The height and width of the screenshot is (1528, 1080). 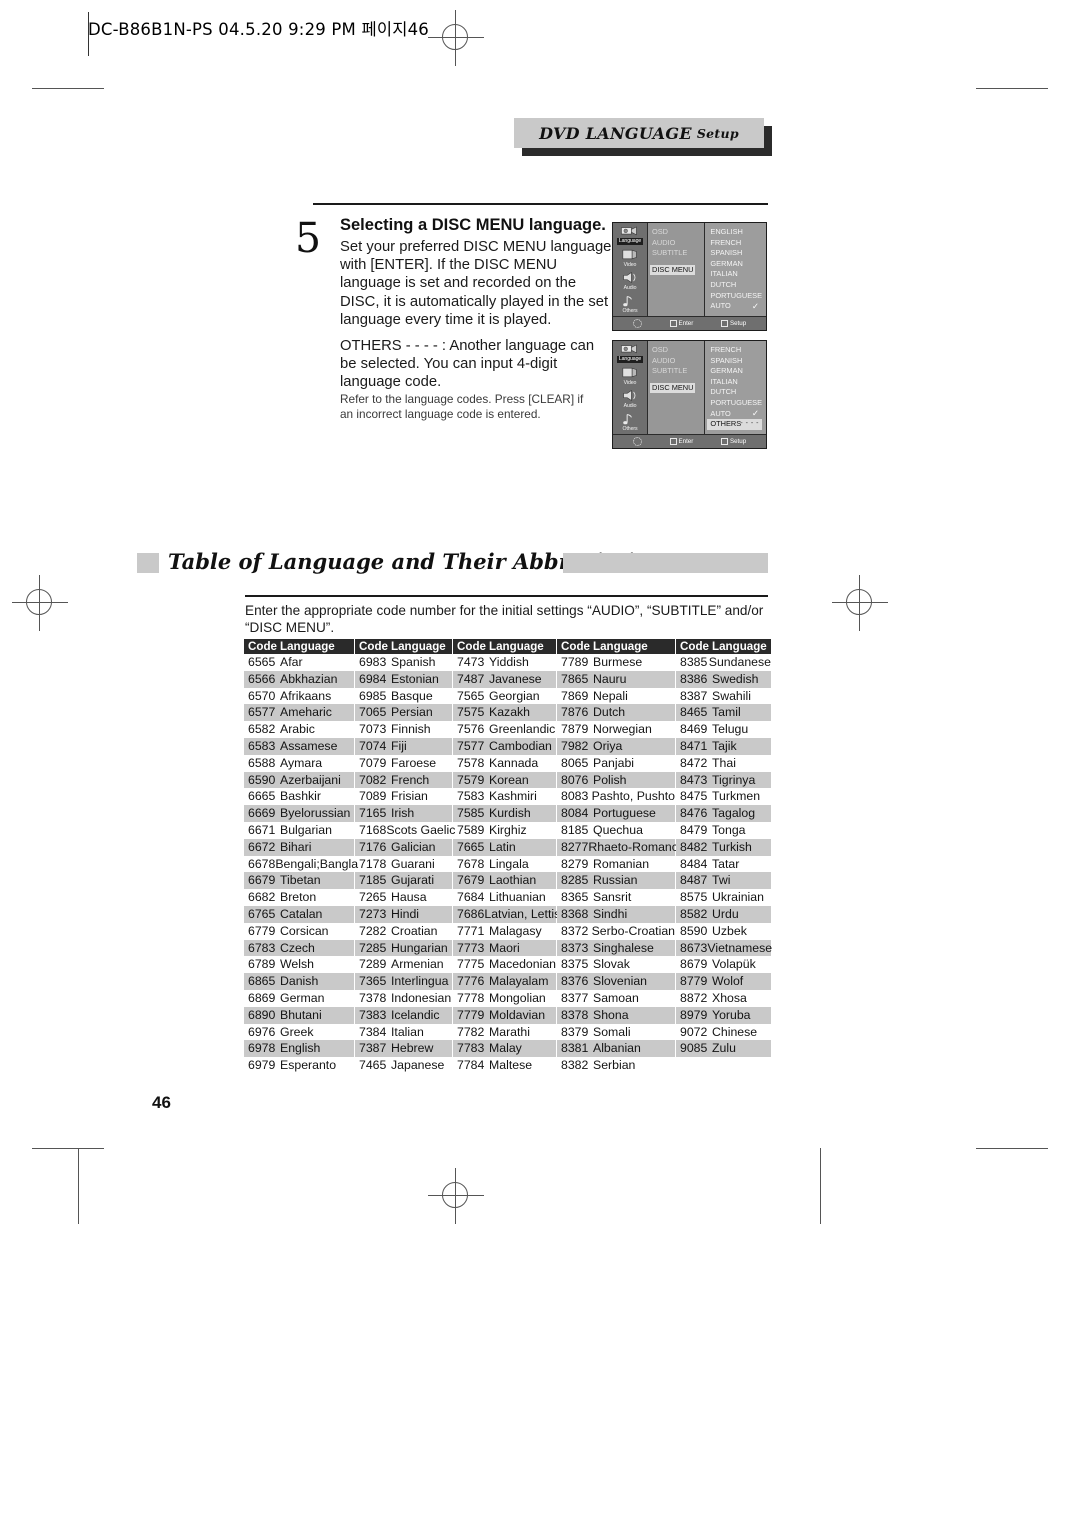 I want to click on osd-option-spanish: SPANISH, so click(x=726, y=253).